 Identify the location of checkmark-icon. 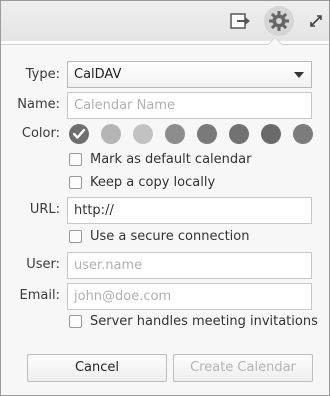
(79, 134).